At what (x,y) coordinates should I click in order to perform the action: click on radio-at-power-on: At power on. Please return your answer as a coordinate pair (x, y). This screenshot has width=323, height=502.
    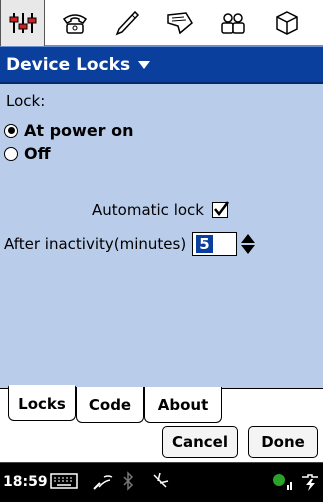
    Looking at the image, I should click on (69, 130).